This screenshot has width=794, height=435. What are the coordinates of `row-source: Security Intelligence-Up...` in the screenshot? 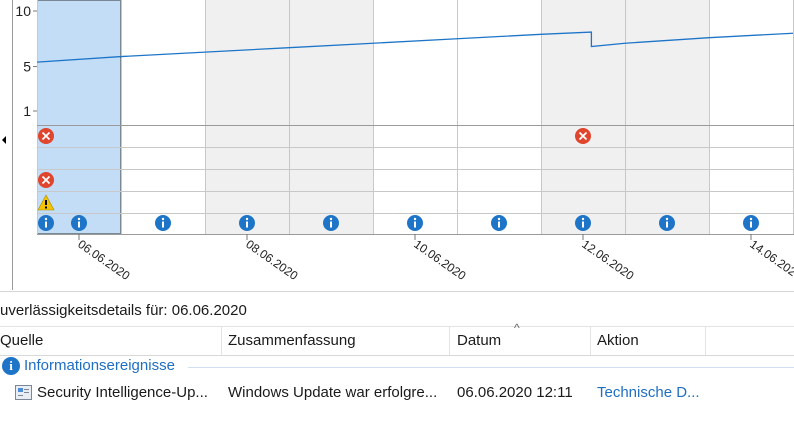 It's located at (122, 392).